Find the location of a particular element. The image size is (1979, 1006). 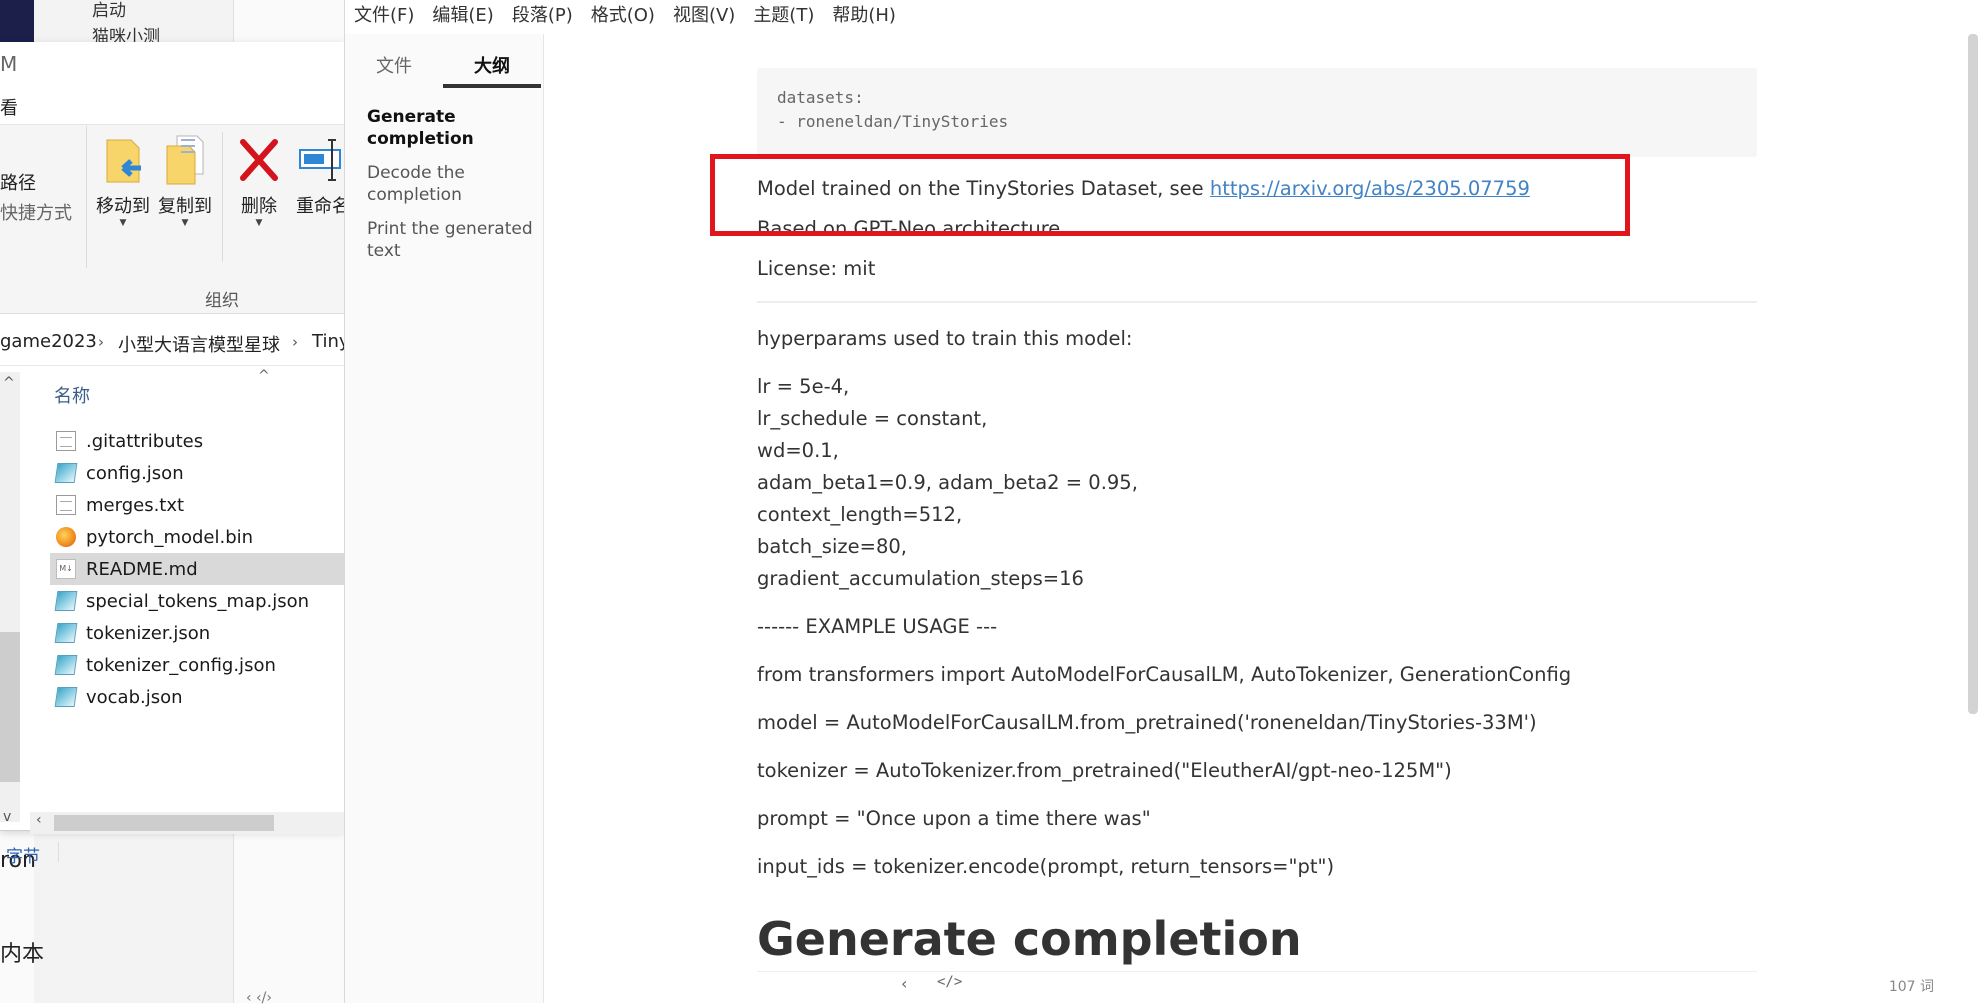

copy-path-button: 路径 is located at coordinates (18, 182).